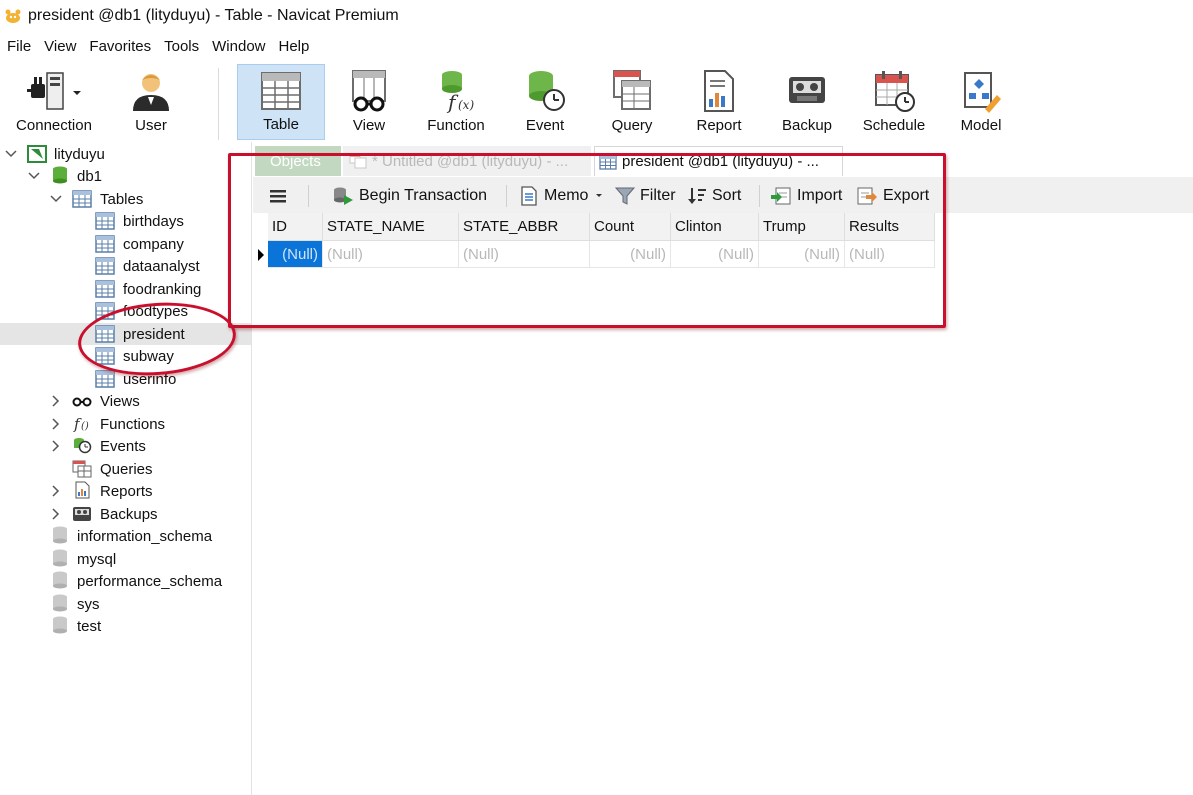 The image size is (1193, 795). I want to click on memo-label: Memo, so click(566, 195).